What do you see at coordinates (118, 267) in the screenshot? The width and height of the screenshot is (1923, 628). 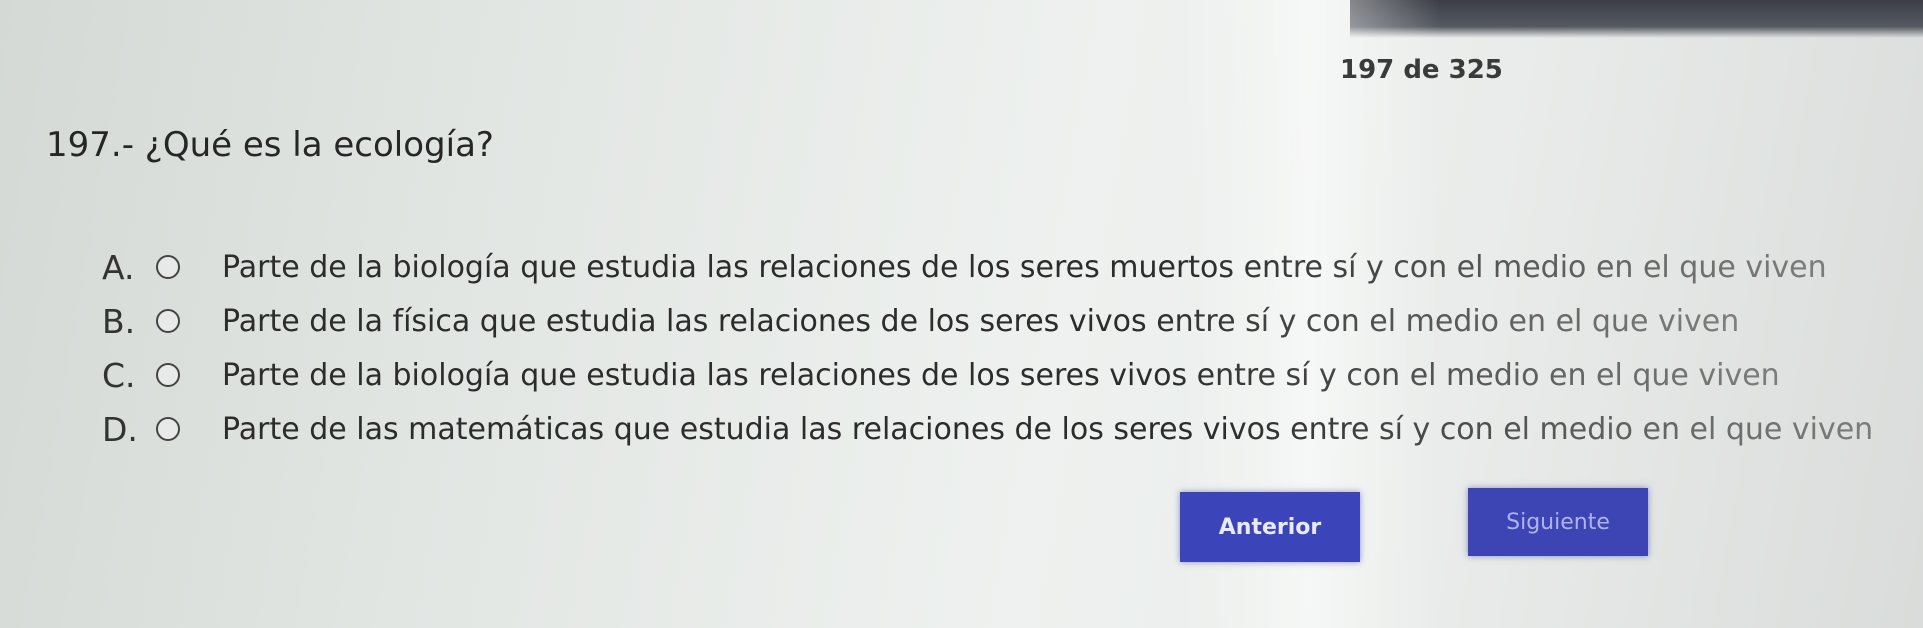 I see `option-letter: A.` at bounding box center [118, 267].